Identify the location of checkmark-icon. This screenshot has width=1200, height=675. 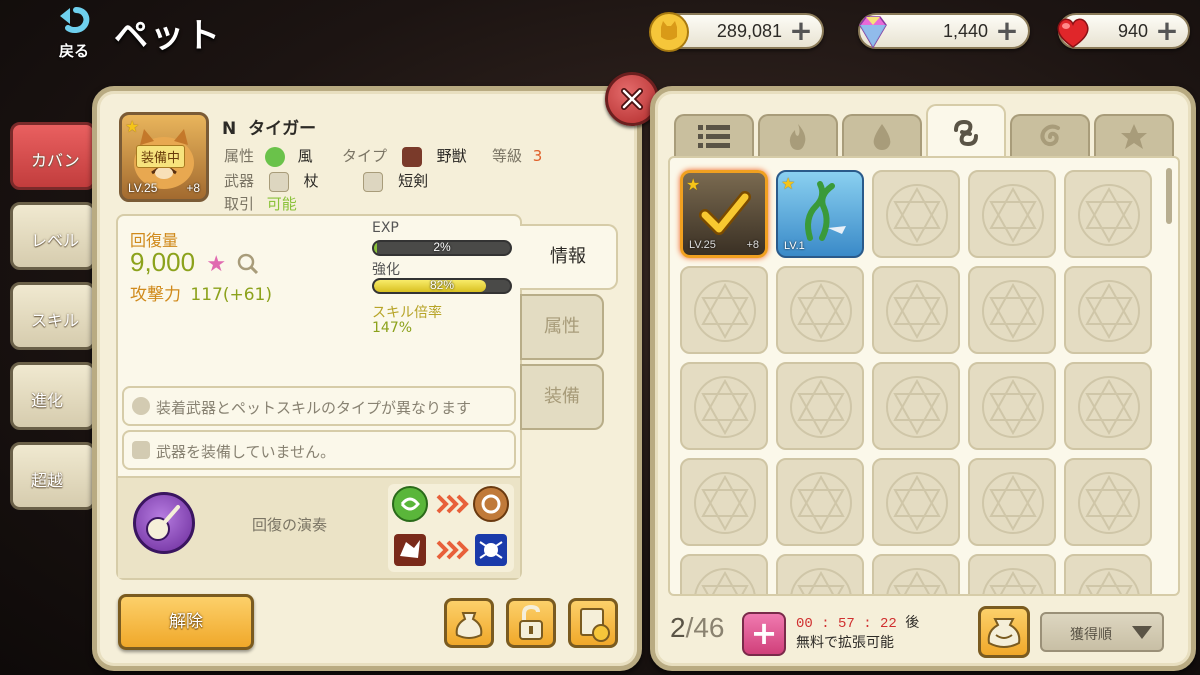
(725, 213).